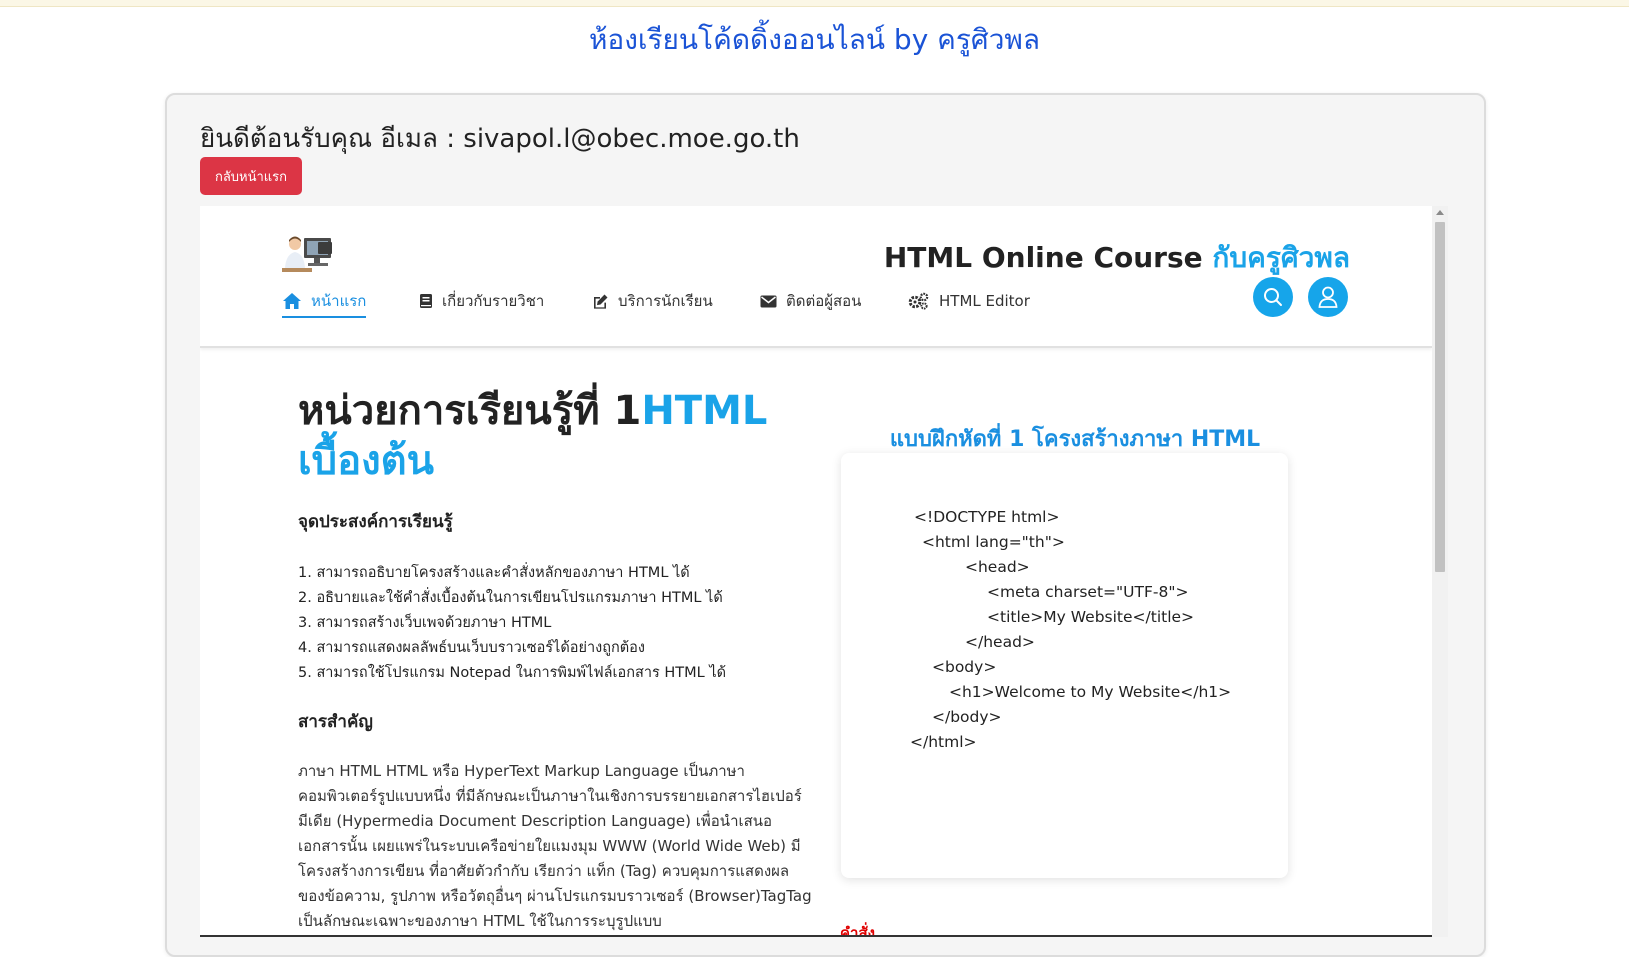  What do you see at coordinates (493, 301) in the screenshot?
I see `nav-item-about-label: เกี่ยวกับรายวิชา` at bounding box center [493, 301].